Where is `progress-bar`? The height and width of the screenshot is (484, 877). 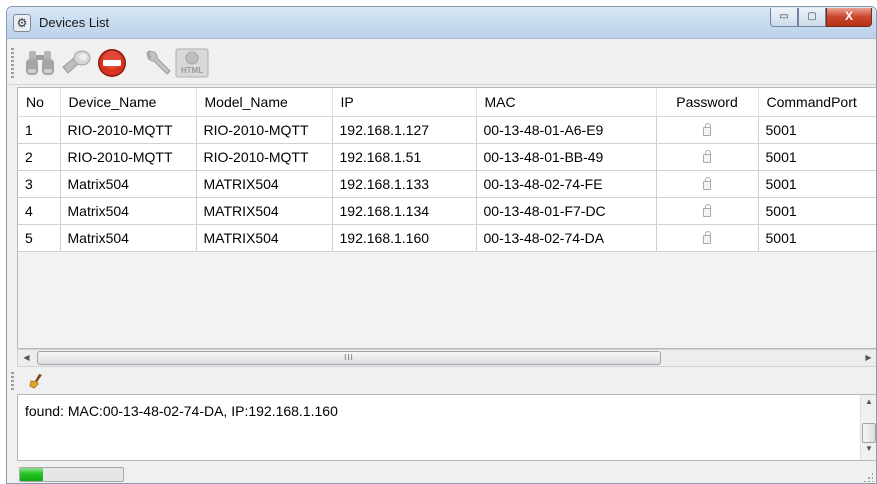
progress-bar is located at coordinates (71, 474).